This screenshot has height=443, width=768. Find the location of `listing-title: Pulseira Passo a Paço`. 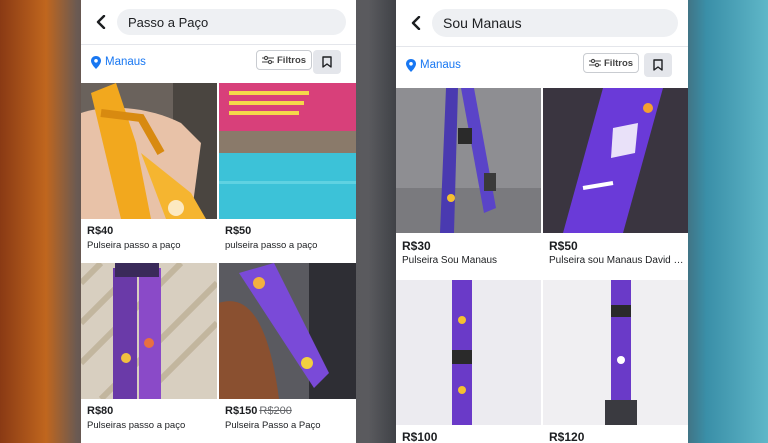

listing-title: Pulseira Passo a Paço is located at coordinates (273, 425).